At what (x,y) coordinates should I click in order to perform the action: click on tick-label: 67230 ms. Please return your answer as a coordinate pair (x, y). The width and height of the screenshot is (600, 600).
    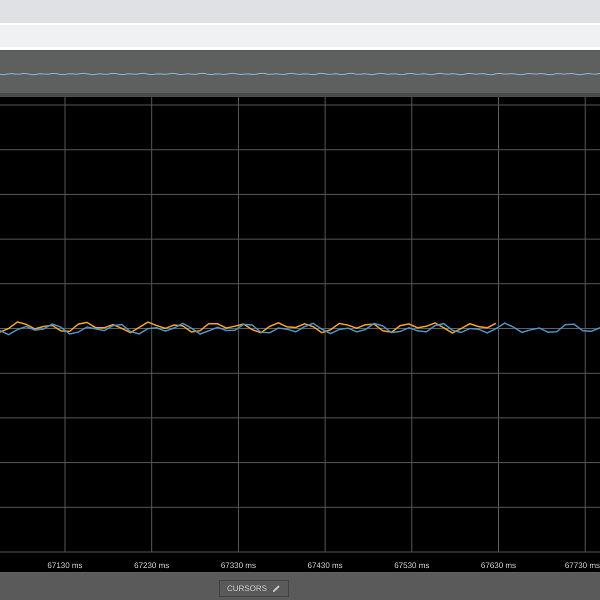
    Looking at the image, I should click on (152, 565).